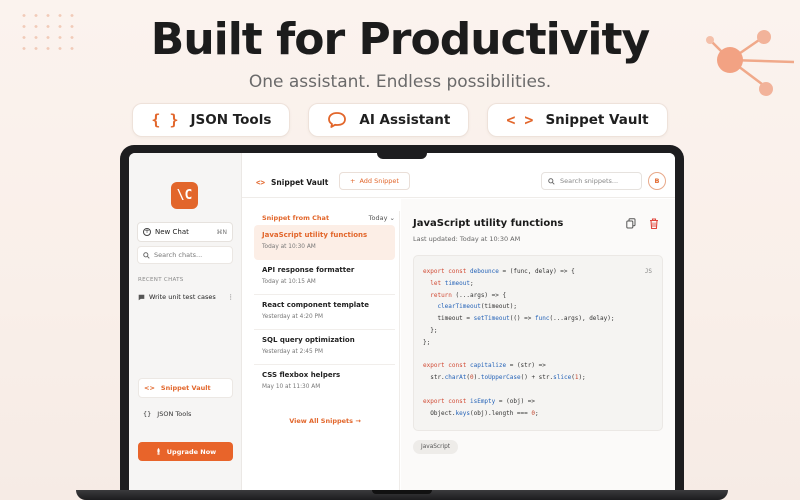  Describe the element at coordinates (289, 282) in the screenshot. I see `snippet-date: Today at 10:15 AM` at that location.